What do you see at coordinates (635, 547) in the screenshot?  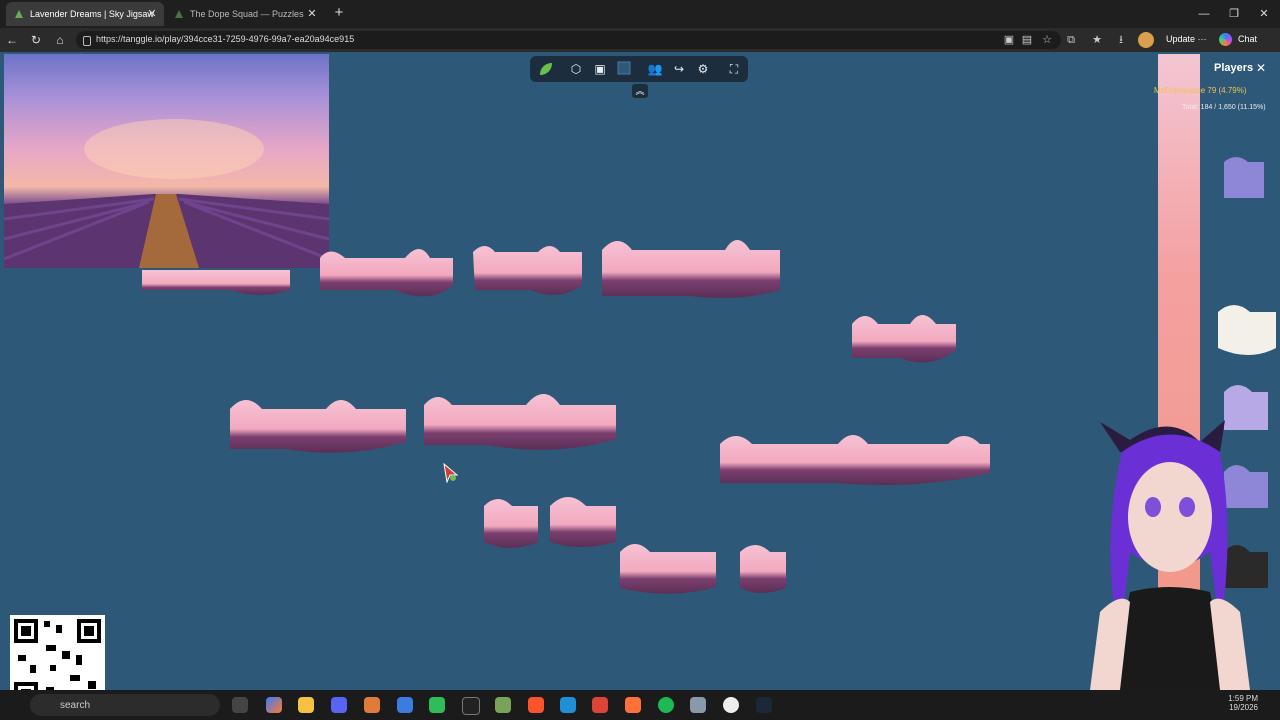 I see `piece-clumps-bottom` at bounding box center [635, 547].